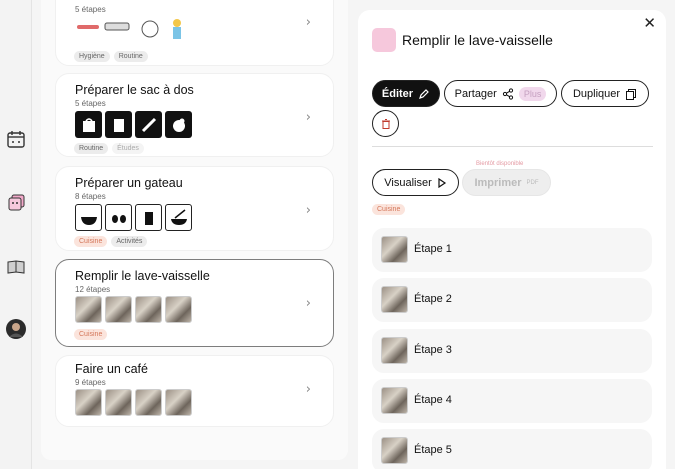 This screenshot has width=675, height=469. I want to click on sequences-icon, so click(16, 203).